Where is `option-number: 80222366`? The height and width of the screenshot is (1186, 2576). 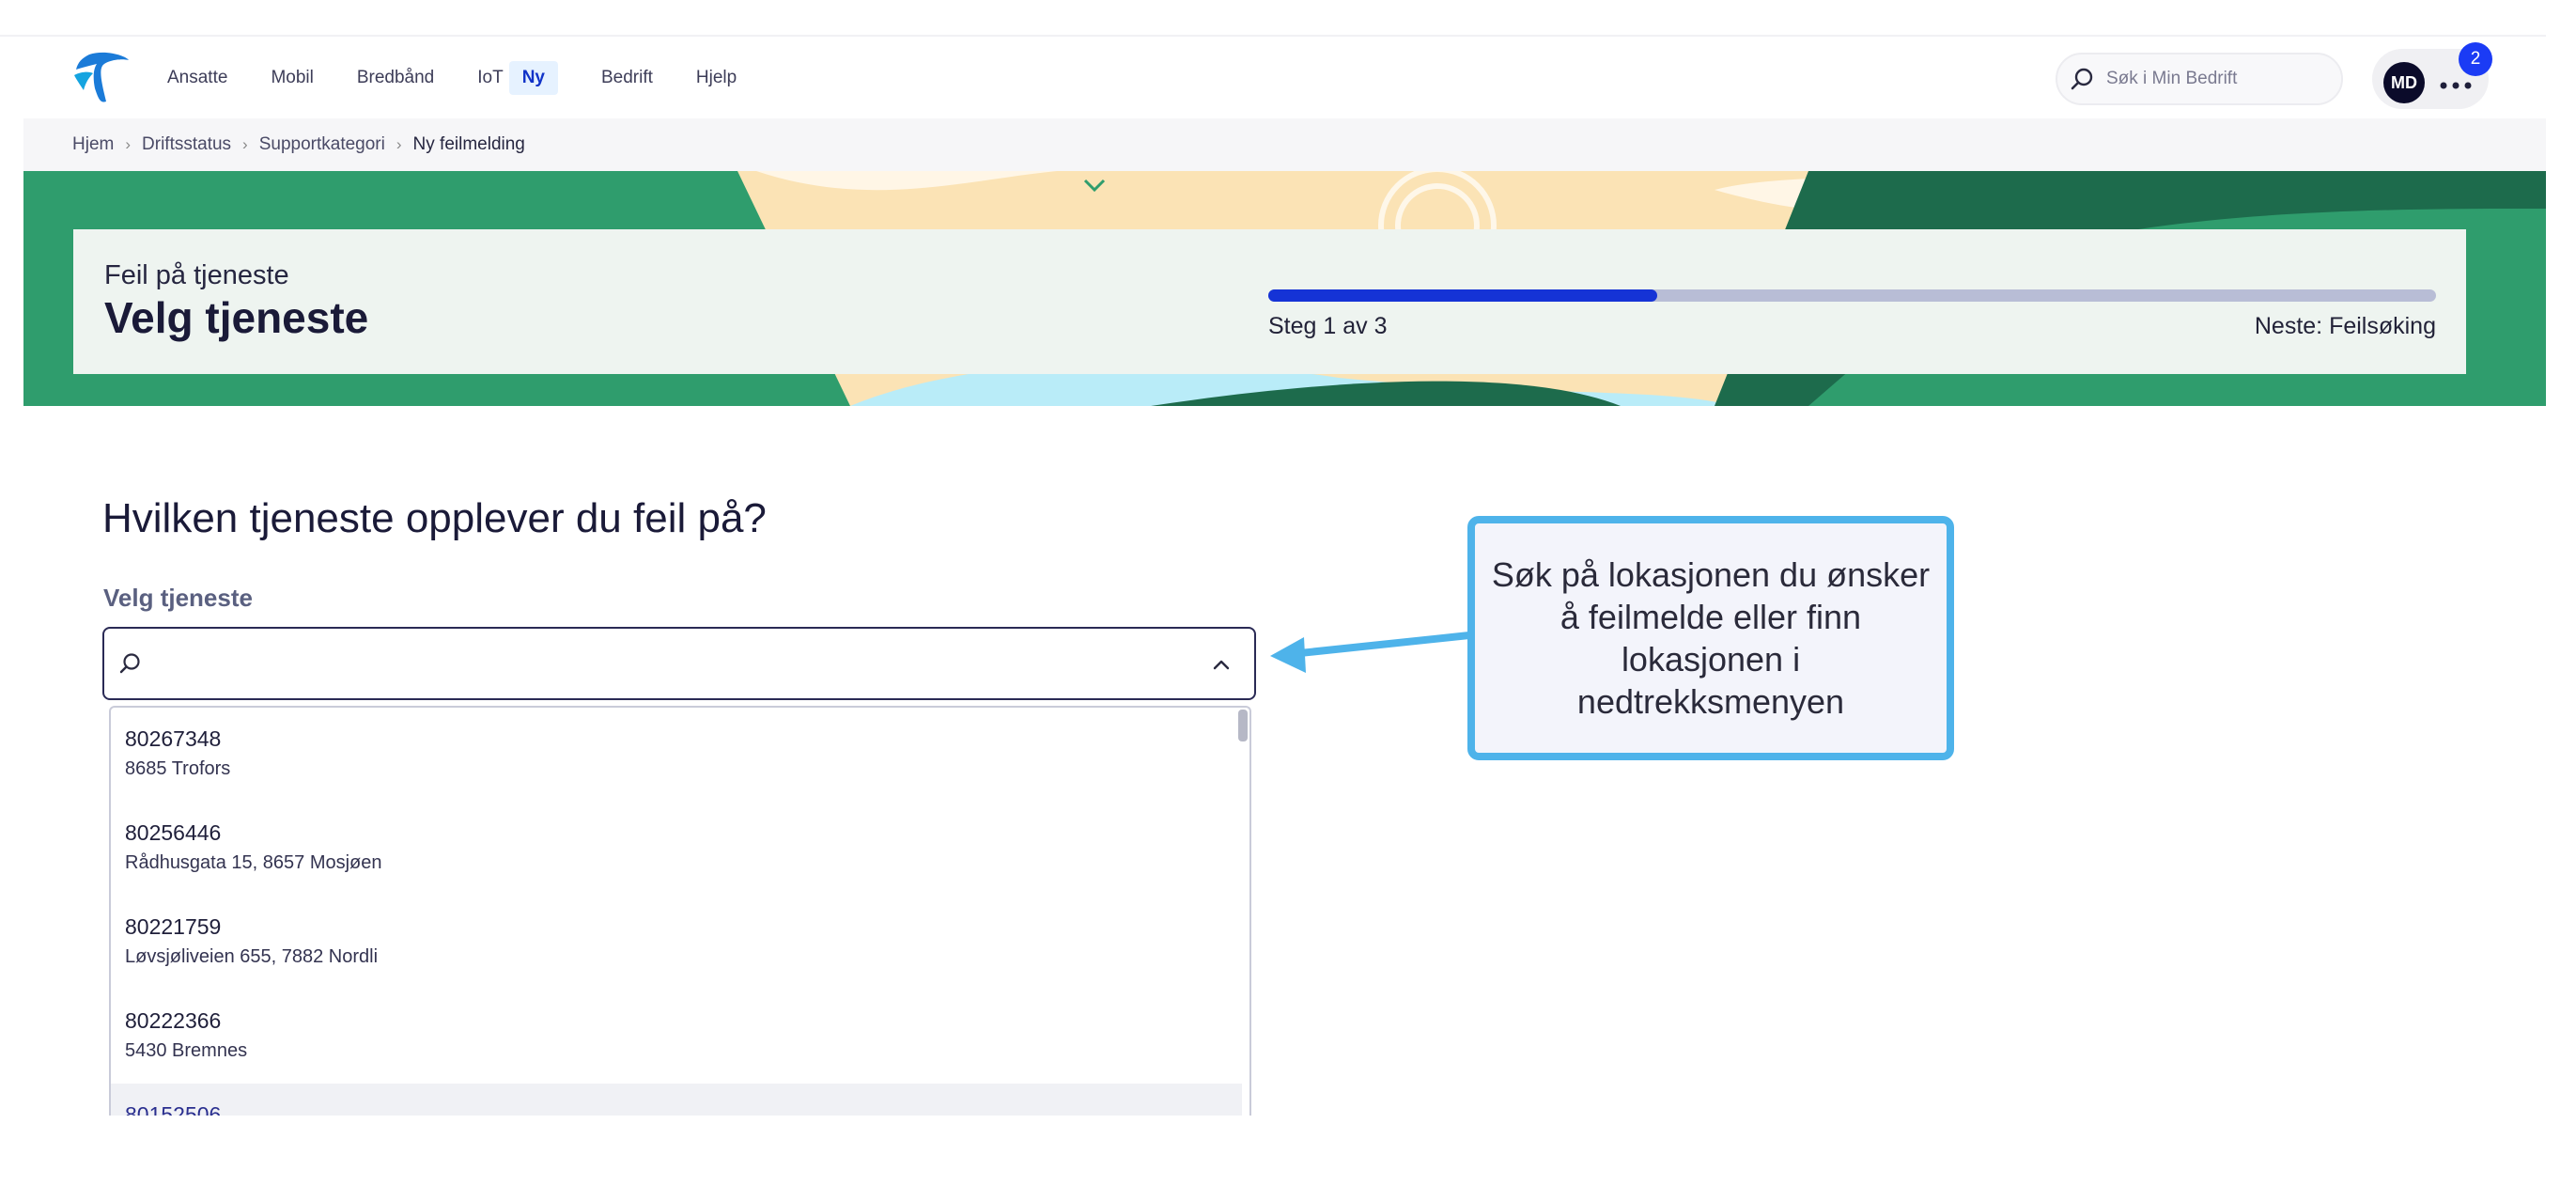 option-number: 80222366 is located at coordinates (174, 1021).